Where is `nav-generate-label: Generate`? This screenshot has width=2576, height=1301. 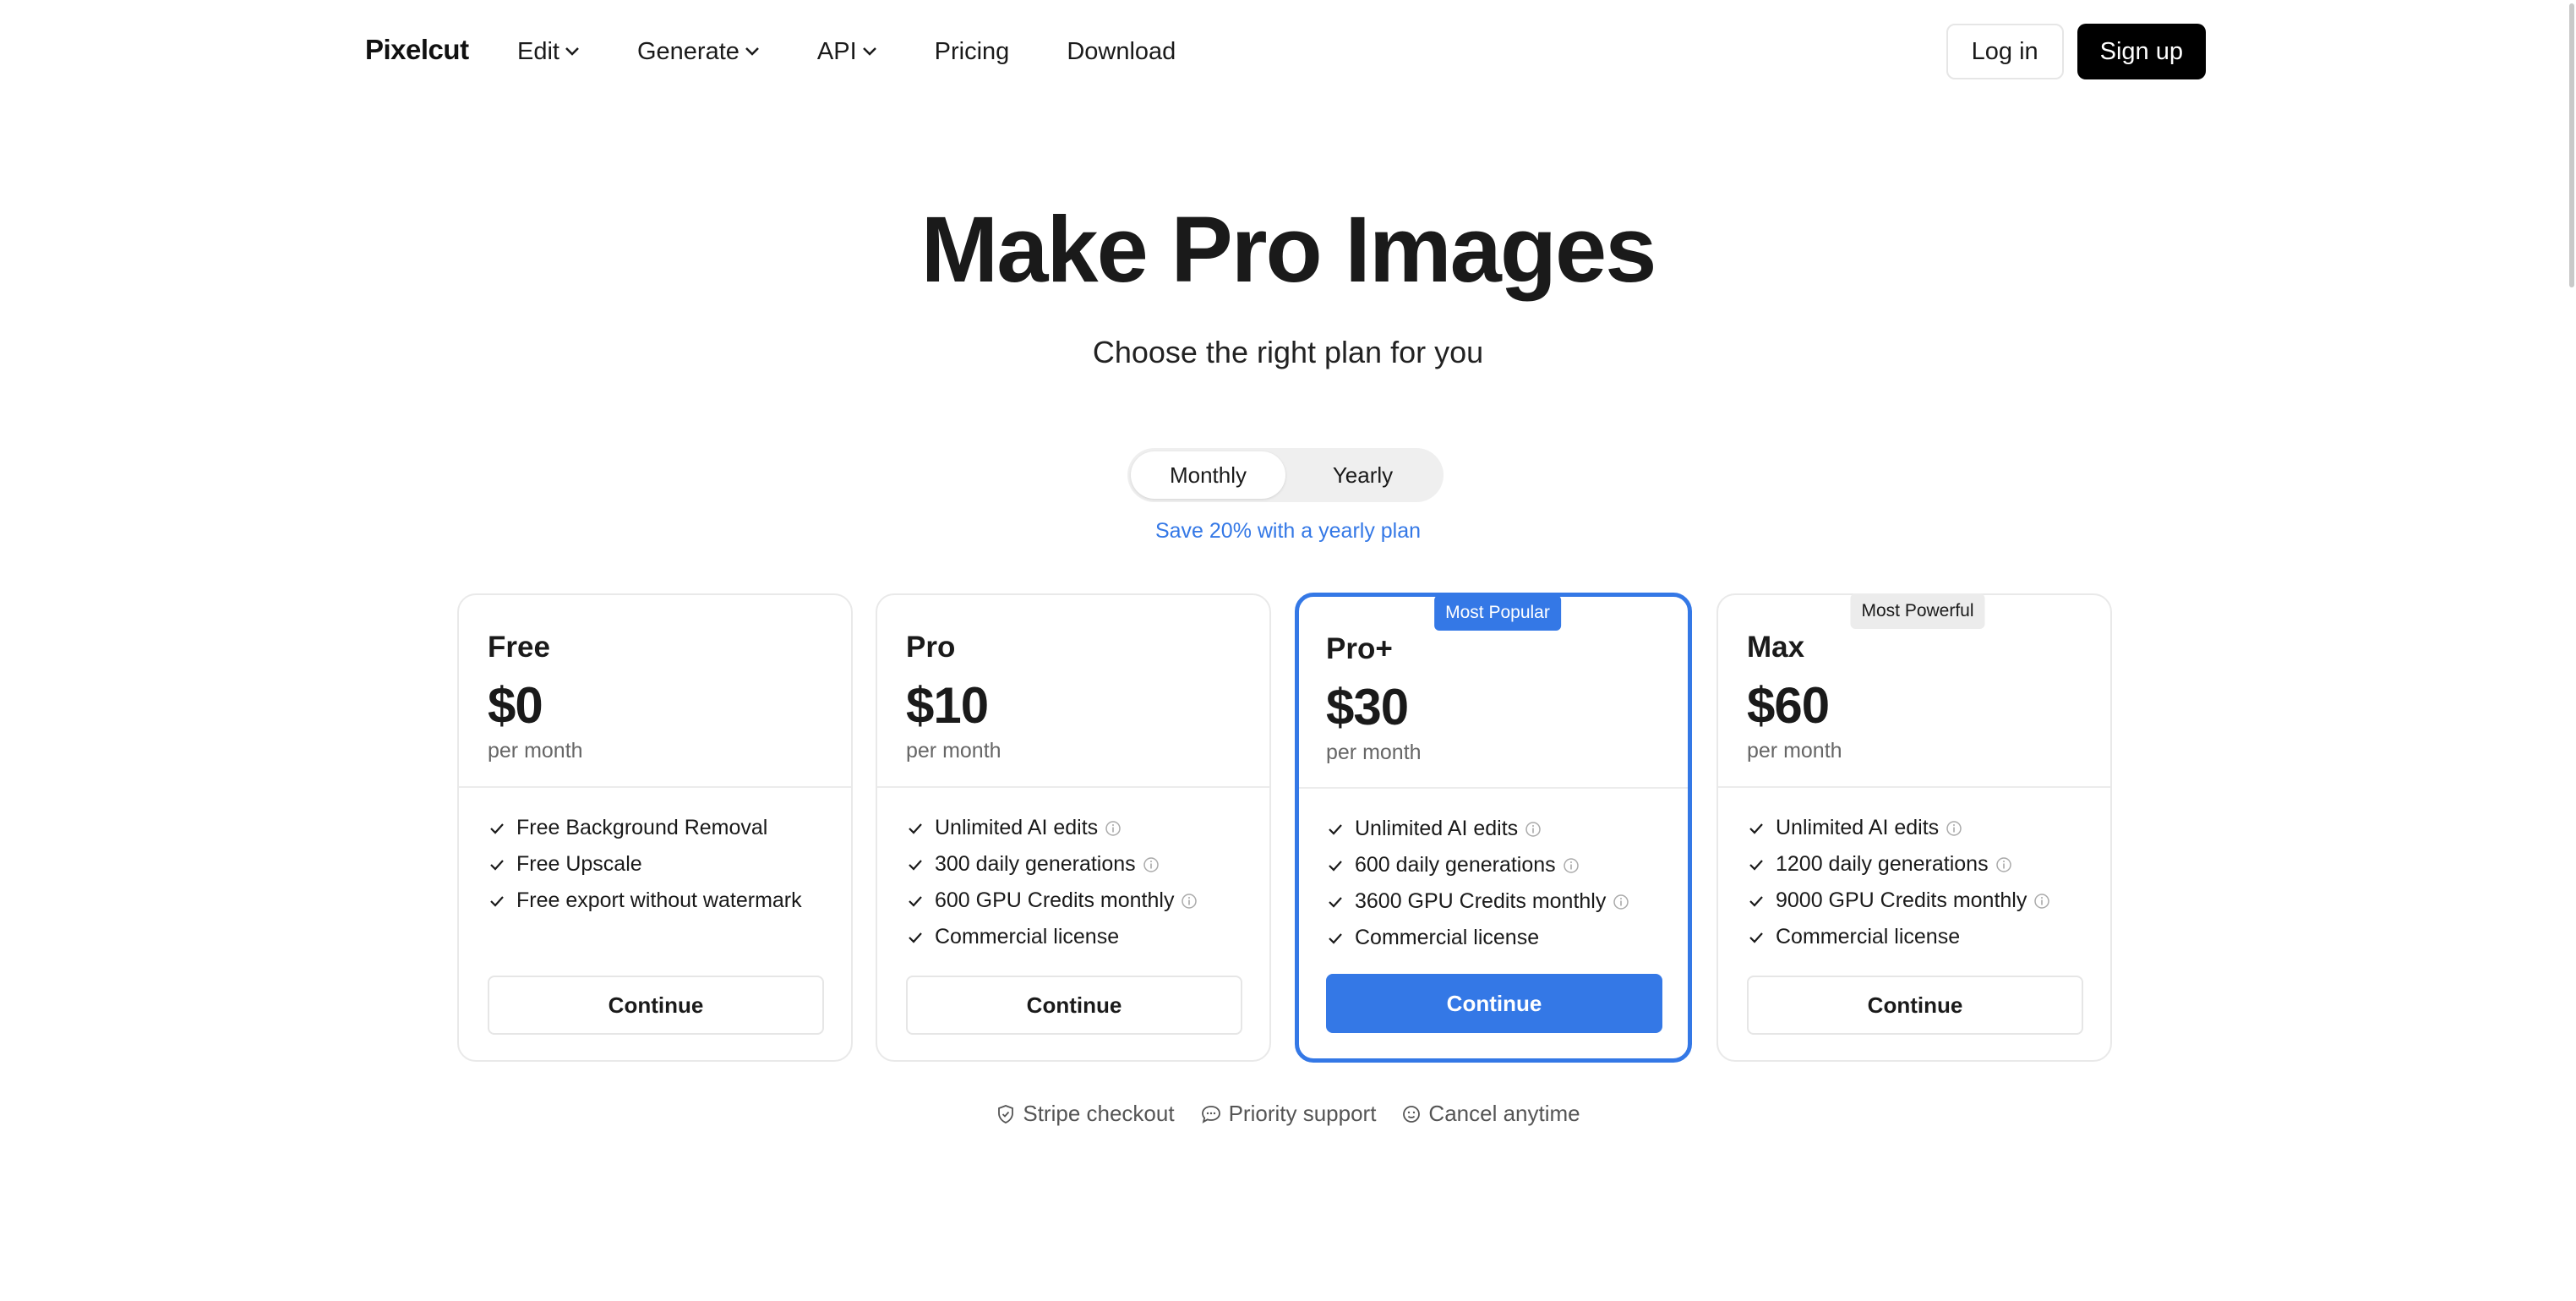 nav-generate-label: Generate is located at coordinates (688, 51).